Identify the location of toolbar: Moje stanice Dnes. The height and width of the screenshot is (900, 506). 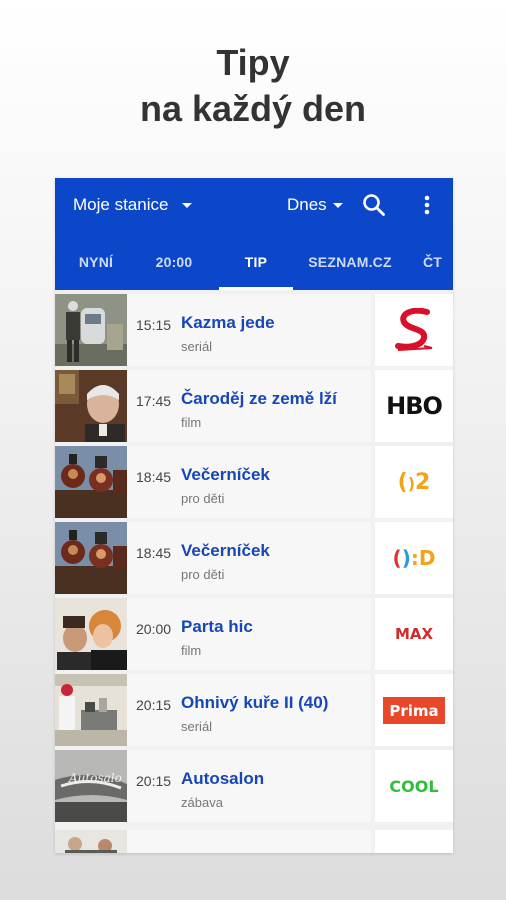
(254, 206).